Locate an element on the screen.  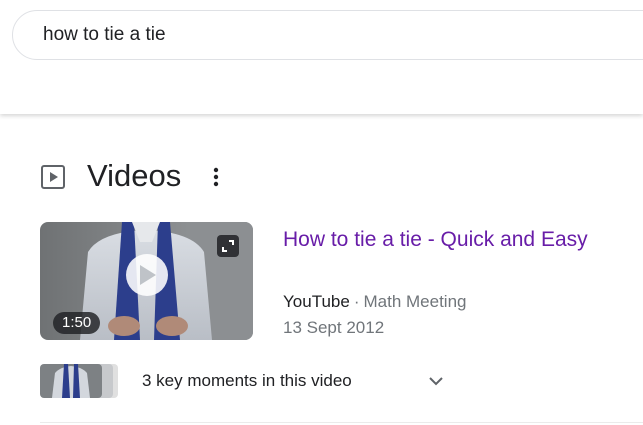
key-moments-toggle: 3 key moments in this video is located at coordinates (250, 381).